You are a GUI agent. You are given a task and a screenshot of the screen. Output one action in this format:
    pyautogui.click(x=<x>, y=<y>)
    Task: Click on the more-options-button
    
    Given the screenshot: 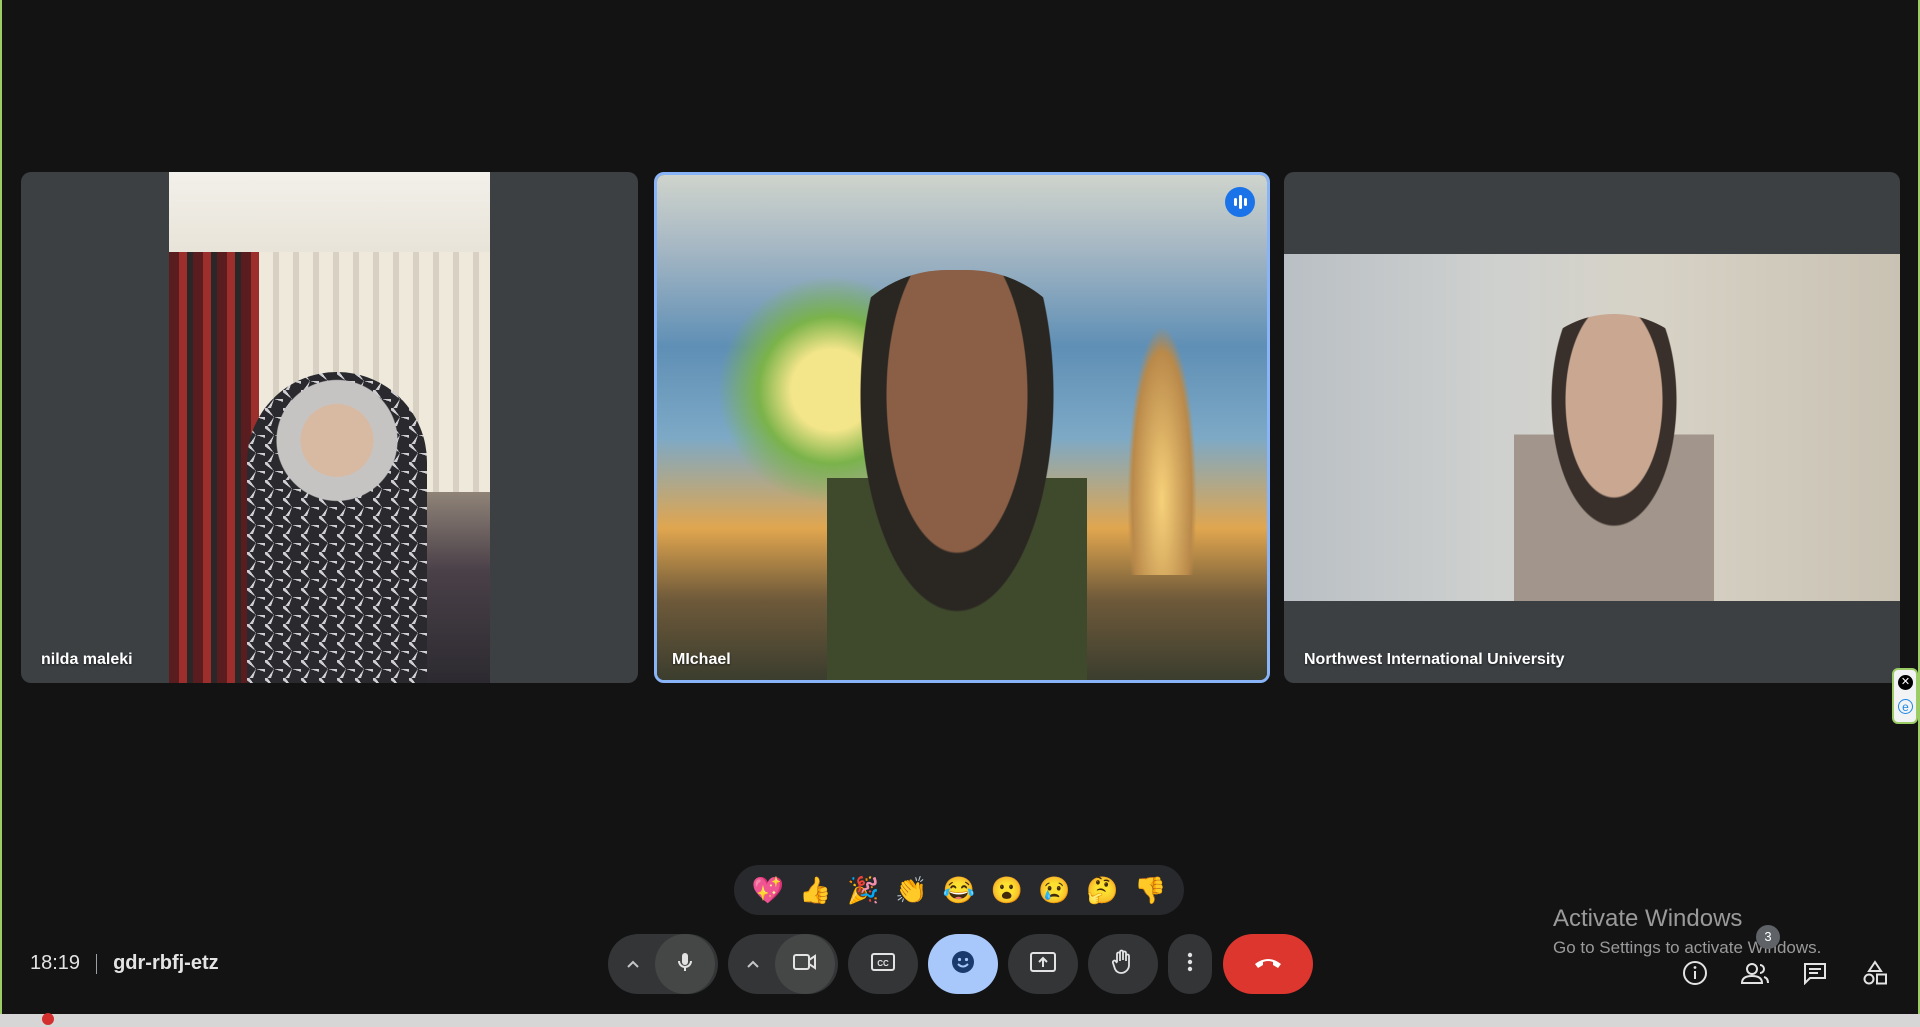 What is the action you would take?
    pyautogui.click(x=1190, y=964)
    